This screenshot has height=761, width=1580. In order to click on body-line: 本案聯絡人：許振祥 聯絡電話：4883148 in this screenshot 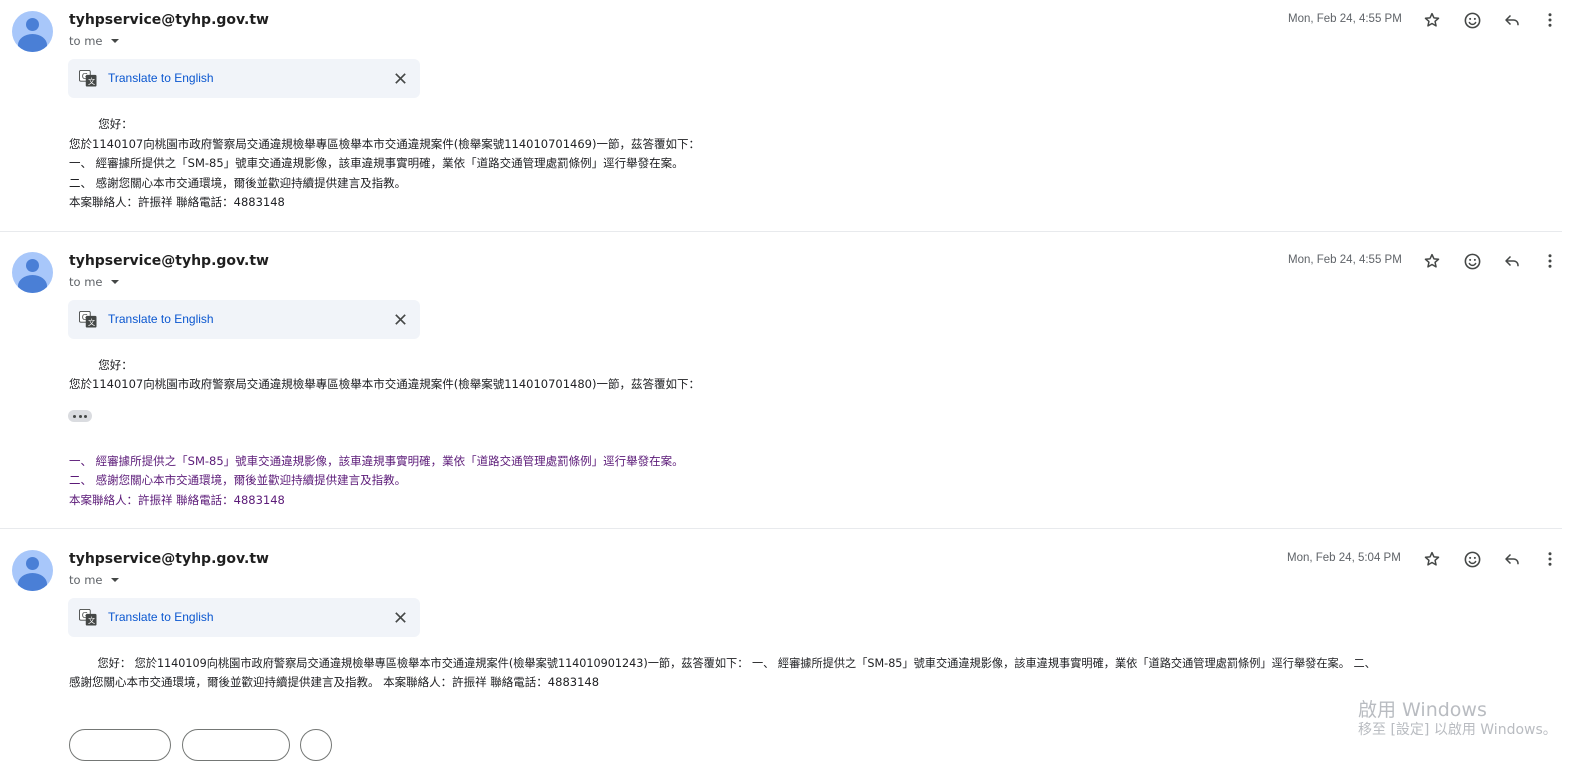, I will do `click(177, 202)`.